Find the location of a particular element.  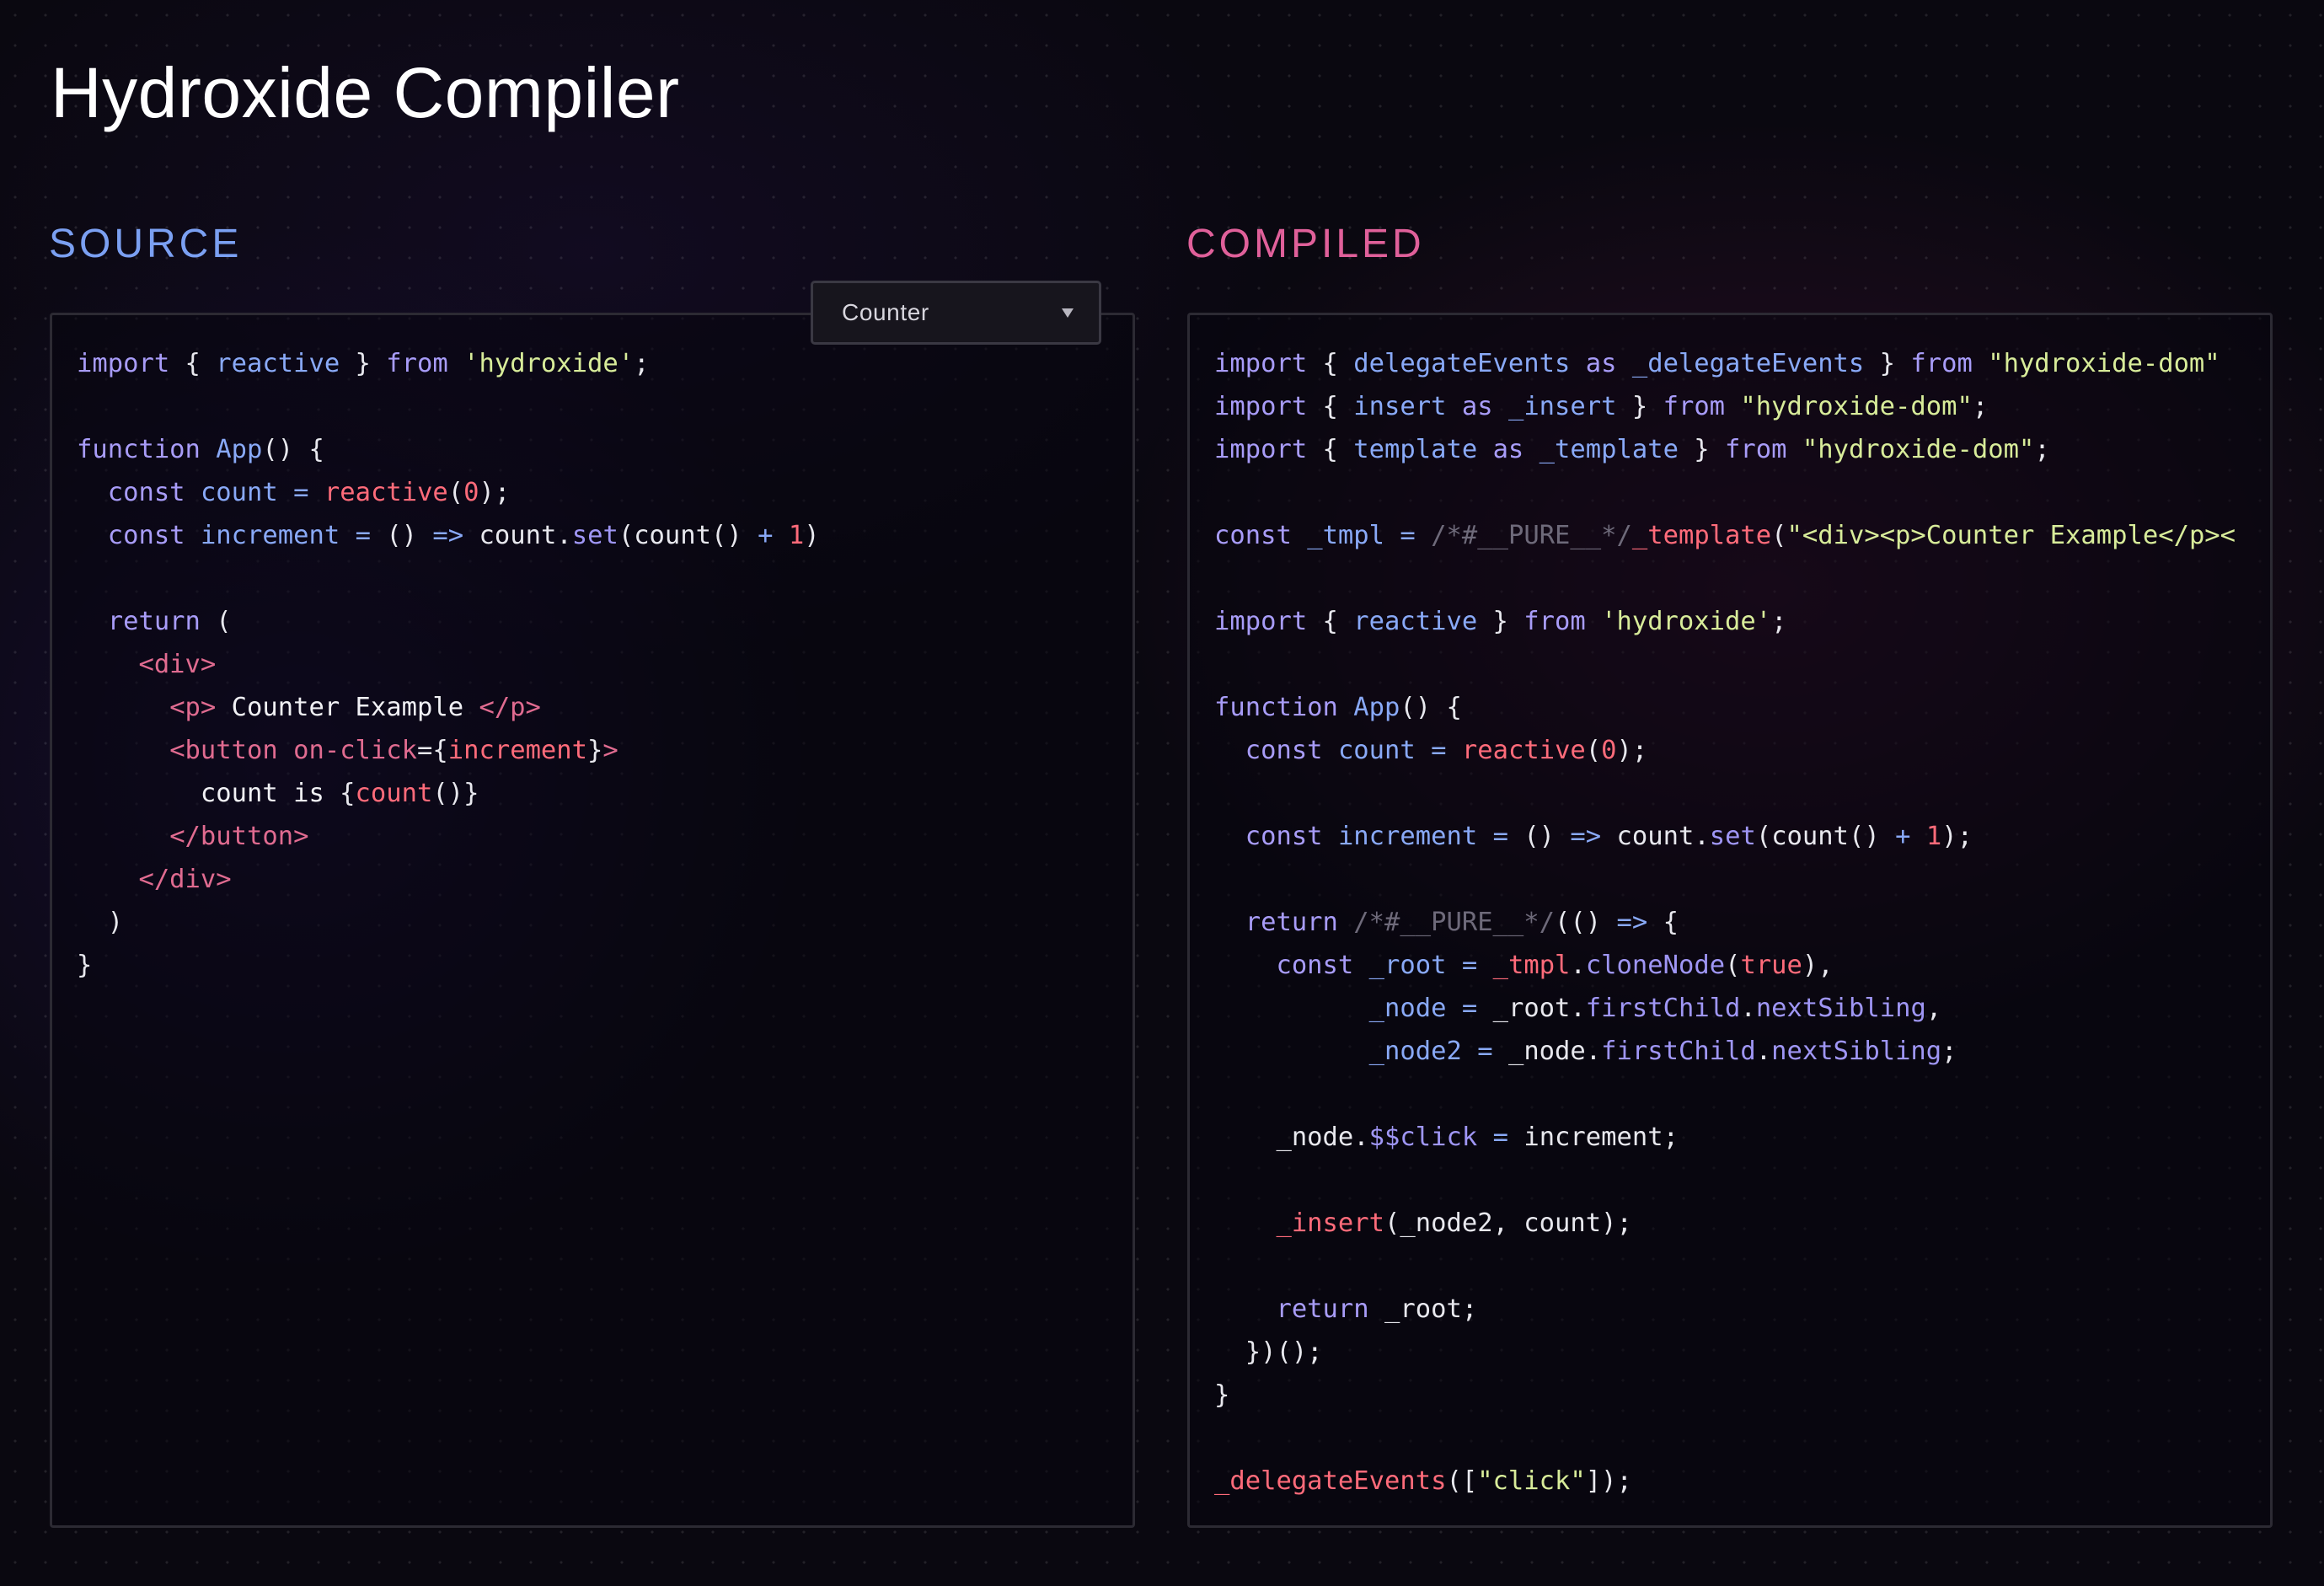

code-token: + is located at coordinates (766, 535).